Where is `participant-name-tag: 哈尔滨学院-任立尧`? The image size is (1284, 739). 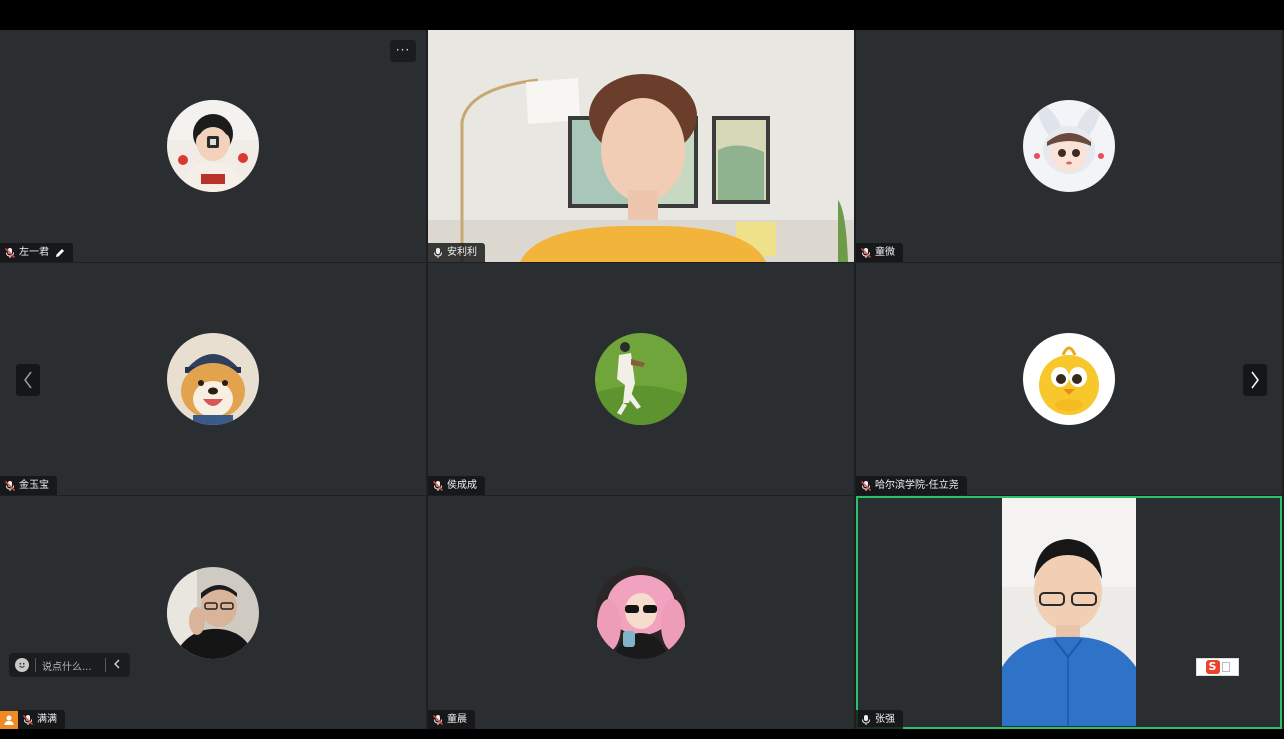 participant-name-tag: 哈尔滨学院-任立尧 is located at coordinates (911, 485).